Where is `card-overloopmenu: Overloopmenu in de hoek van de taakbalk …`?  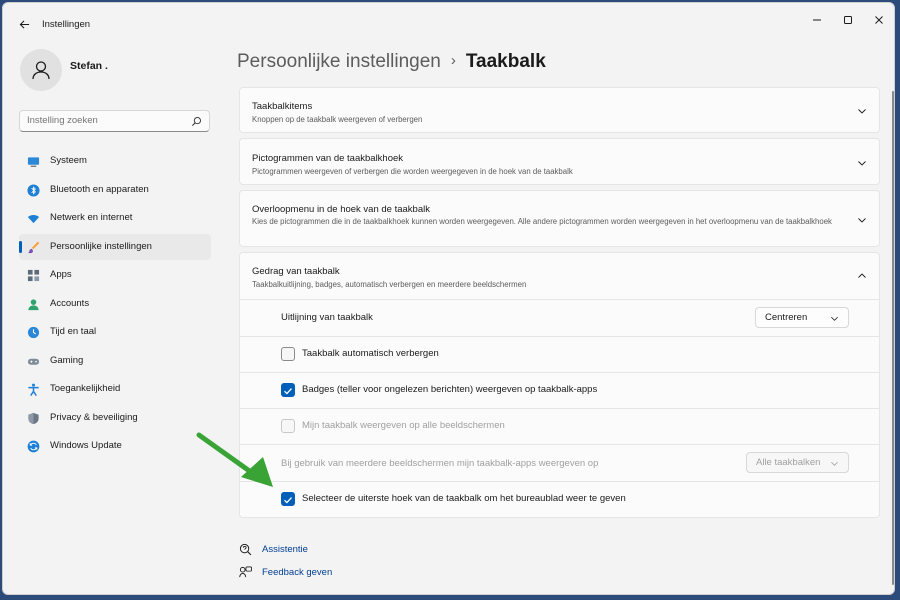 card-overloopmenu: Overloopmenu in de hoek van de taakbalk … is located at coordinates (559, 218).